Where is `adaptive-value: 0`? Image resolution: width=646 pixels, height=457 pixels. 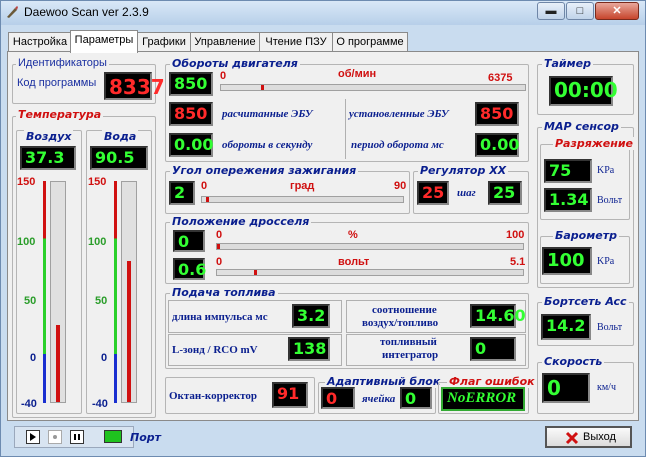 adaptive-value: 0 is located at coordinates (338, 398).